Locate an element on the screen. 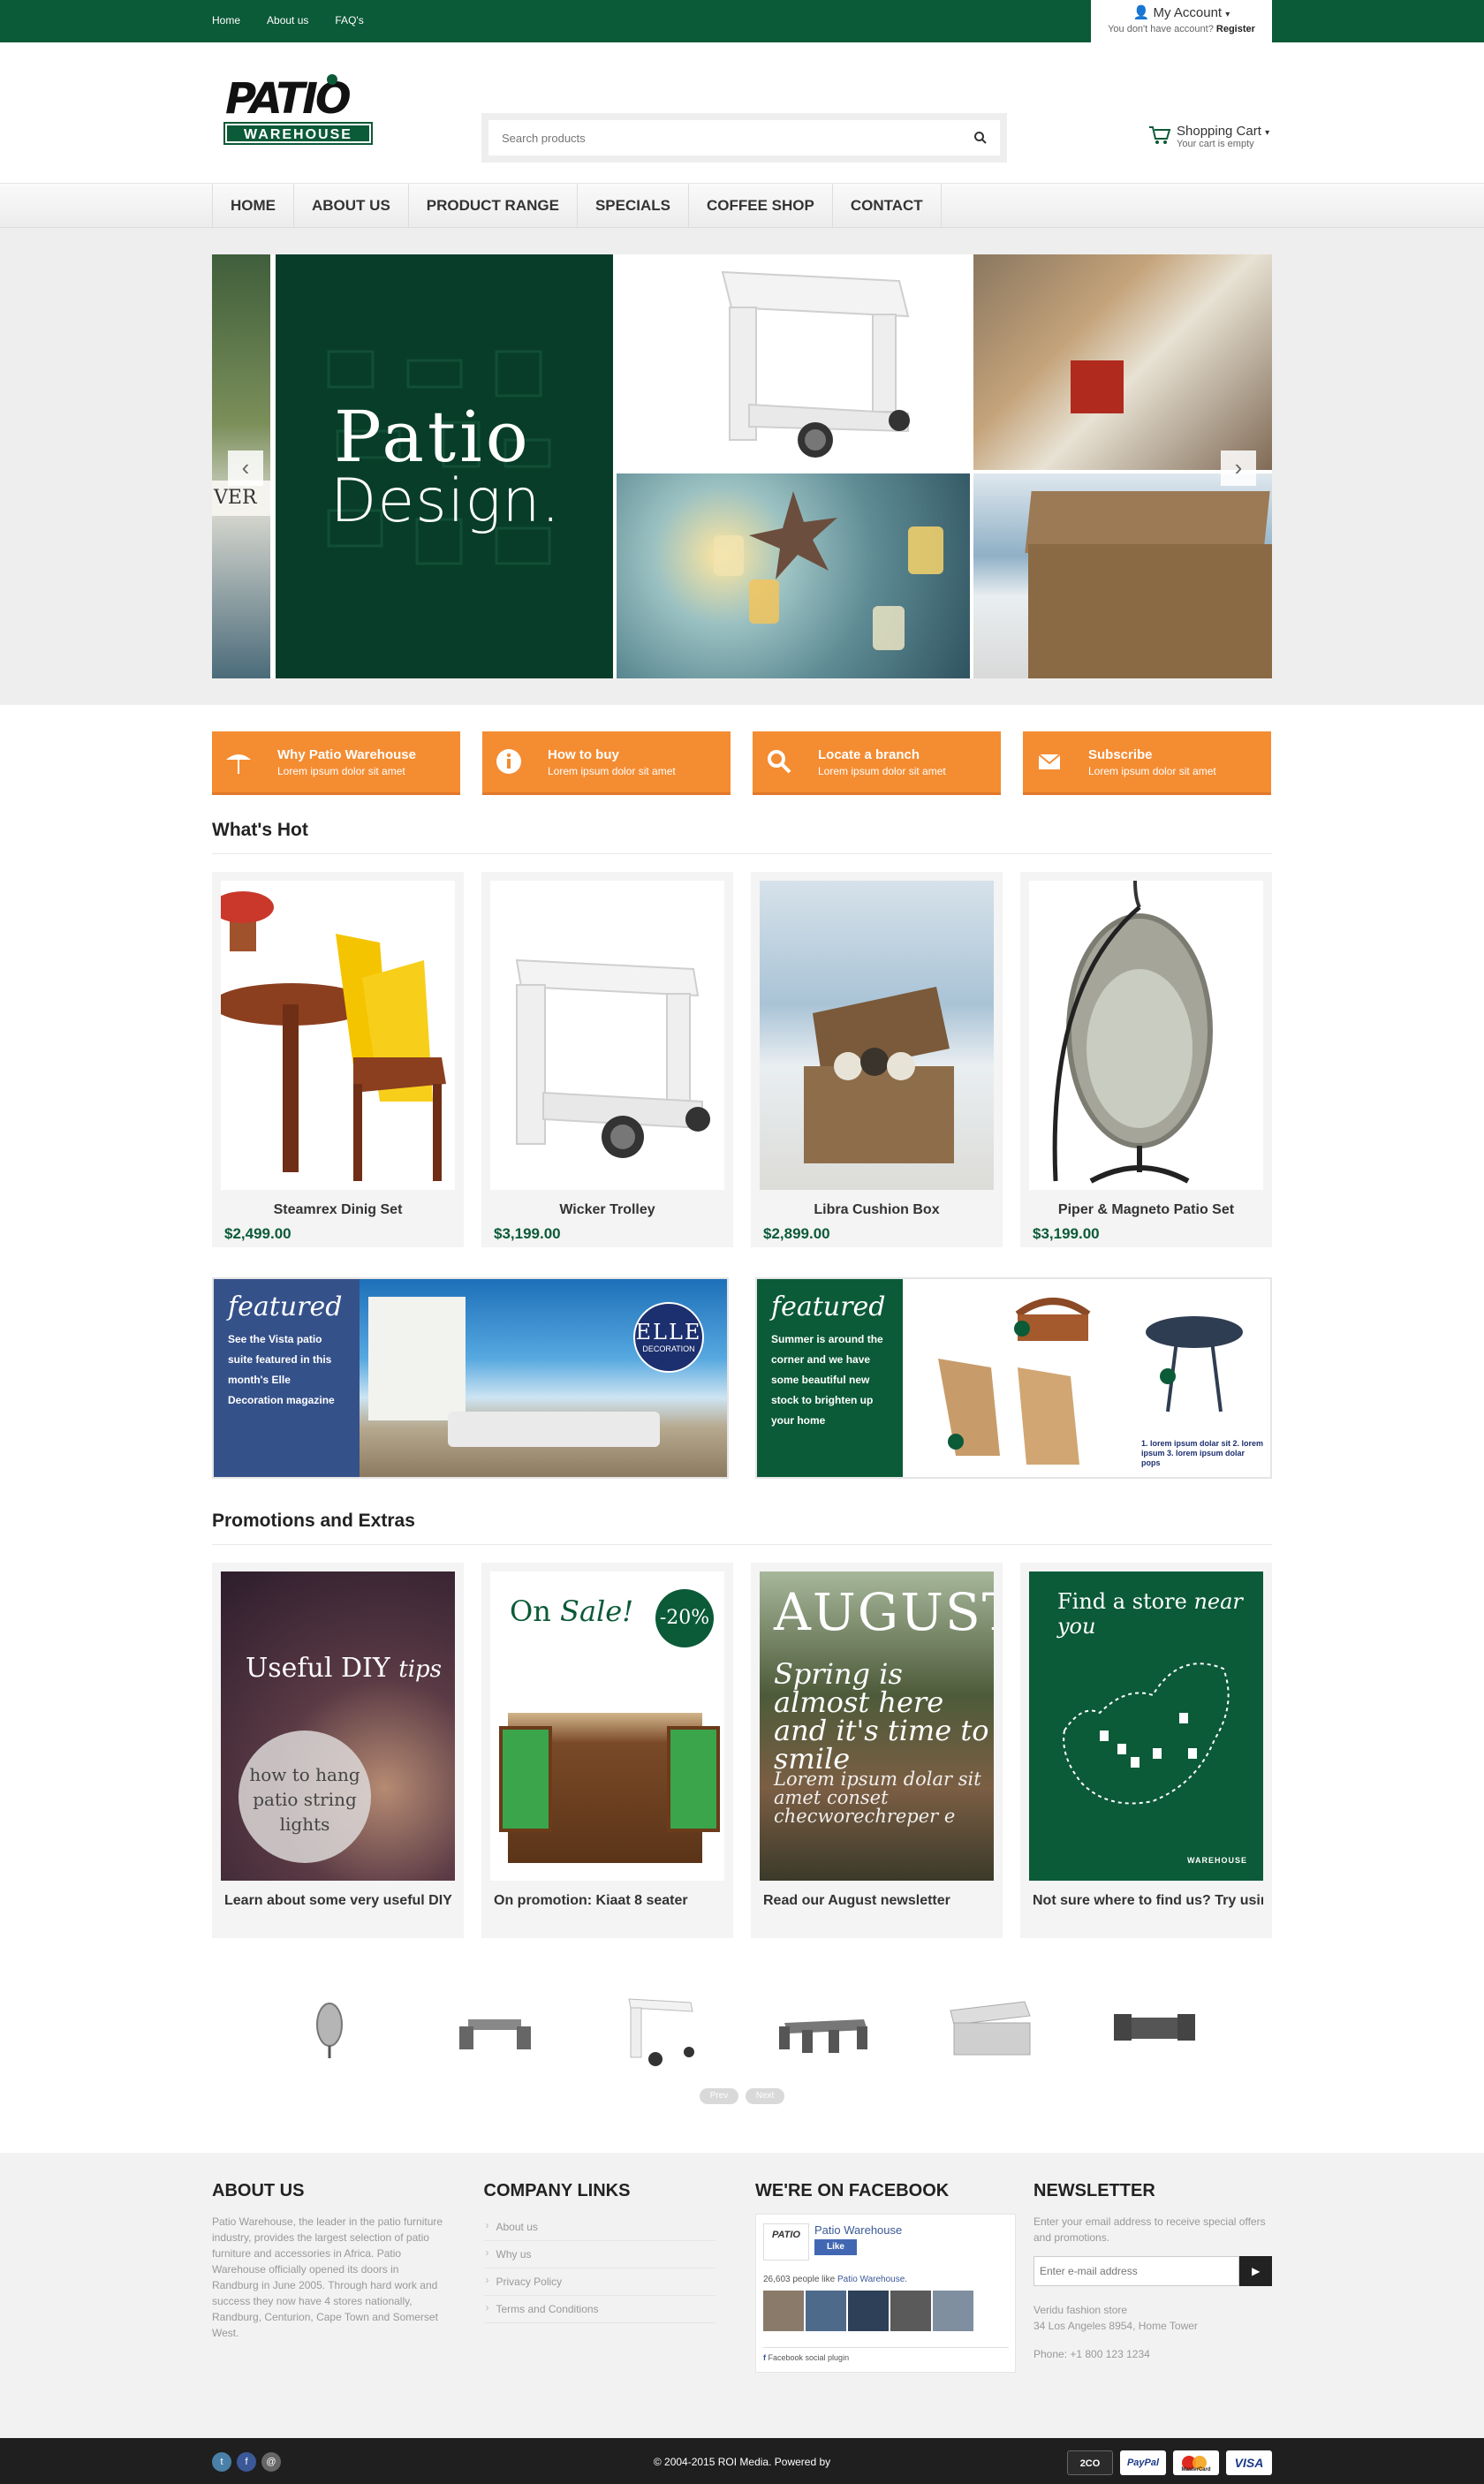  footer-link-privacy: Privacy Policy is located at coordinates (599, 2282).